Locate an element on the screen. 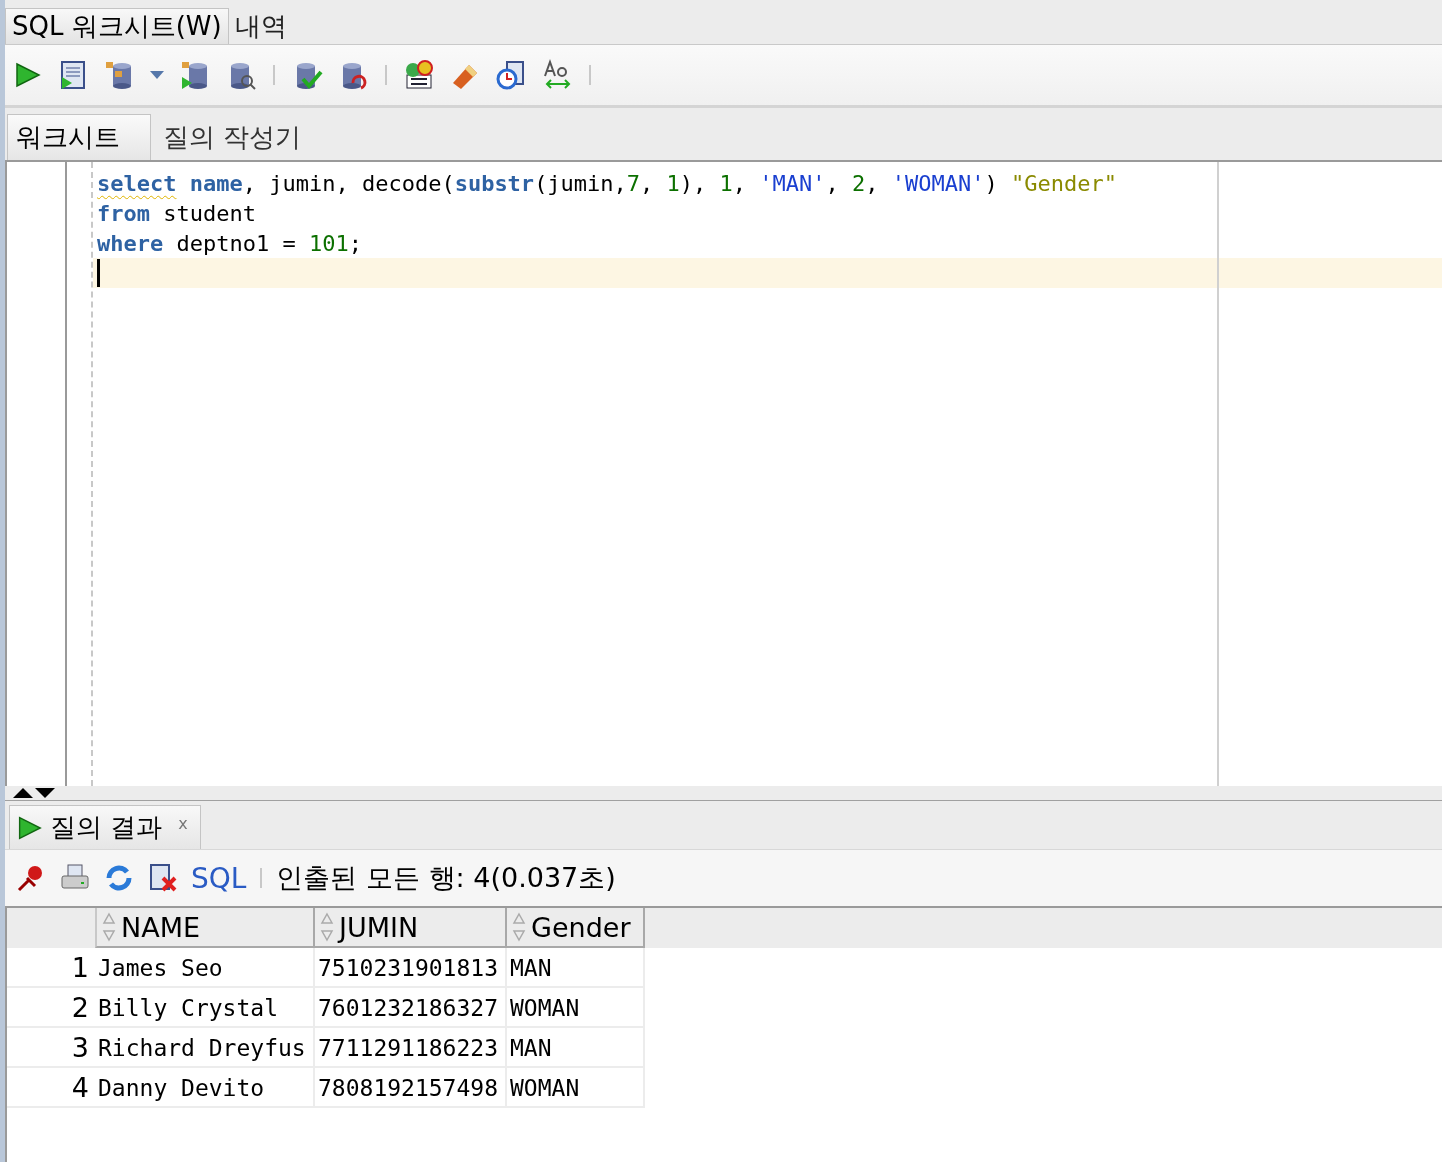  column-header: Gender is located at coordinates (576, 928).